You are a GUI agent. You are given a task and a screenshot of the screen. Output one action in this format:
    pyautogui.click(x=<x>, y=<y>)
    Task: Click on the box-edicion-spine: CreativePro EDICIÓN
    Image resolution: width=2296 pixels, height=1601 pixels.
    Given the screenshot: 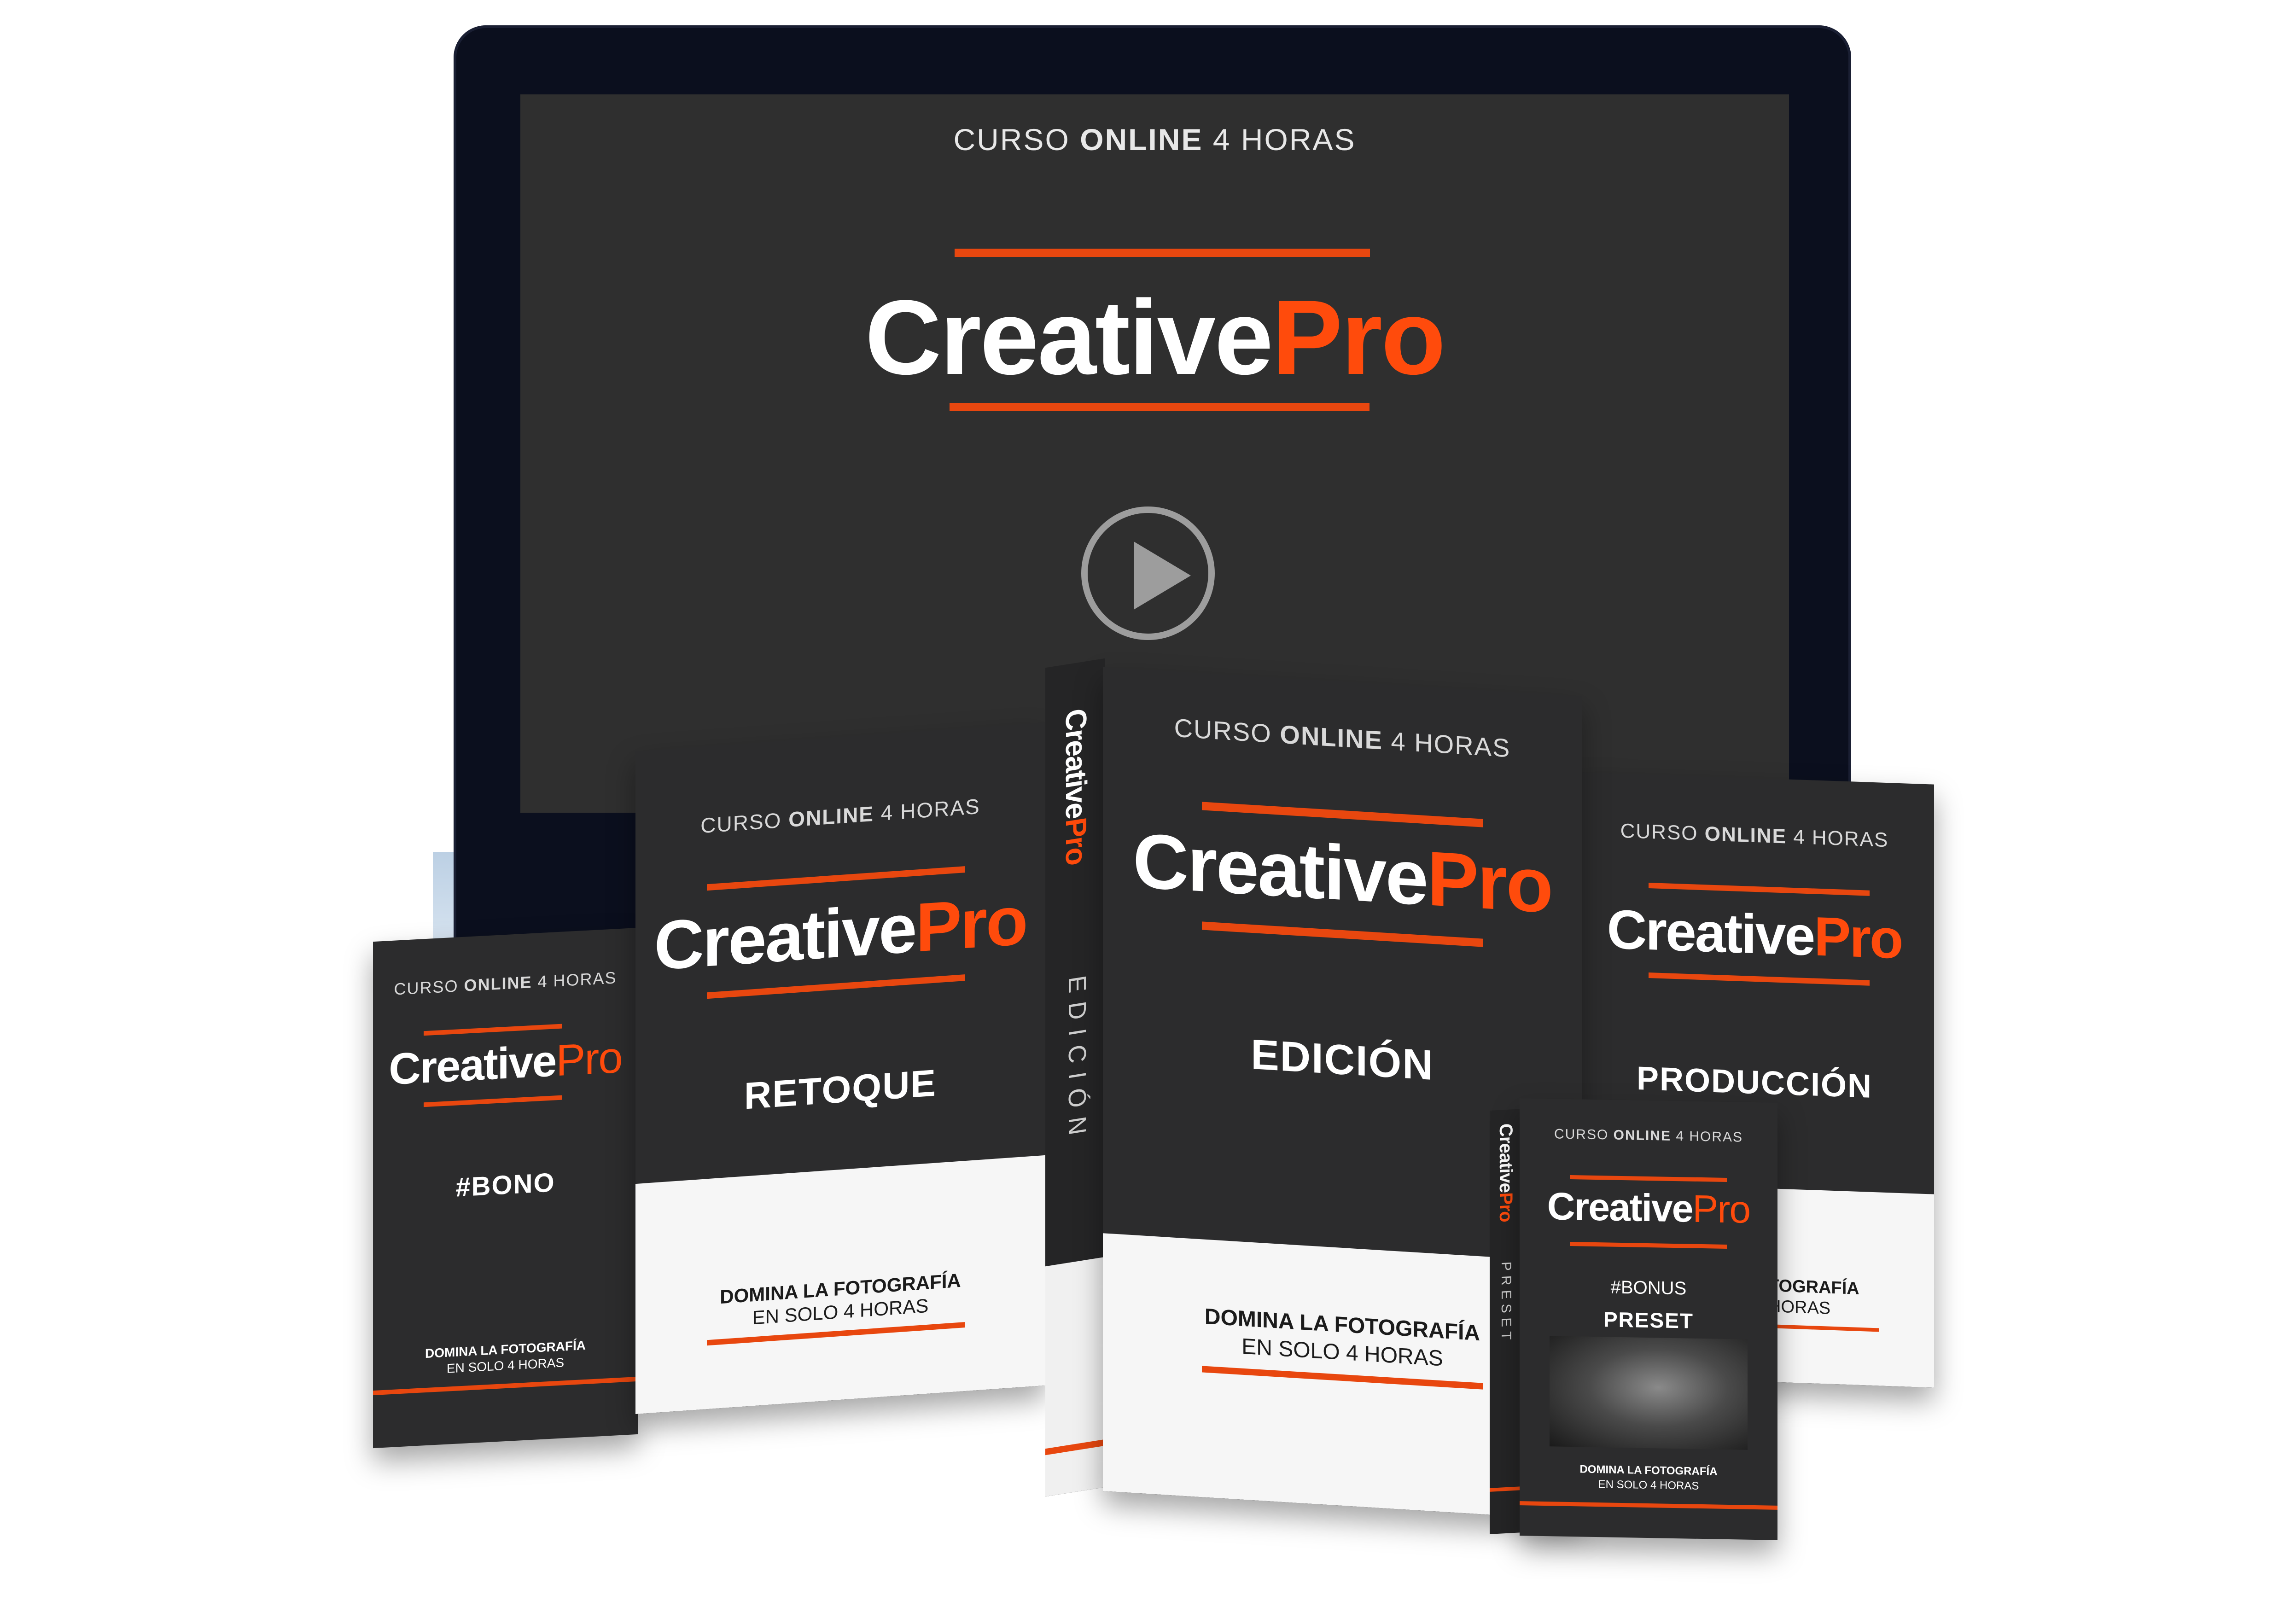 What is the action you would take?
    pyautogui.click(x=1075, y=1077)
    